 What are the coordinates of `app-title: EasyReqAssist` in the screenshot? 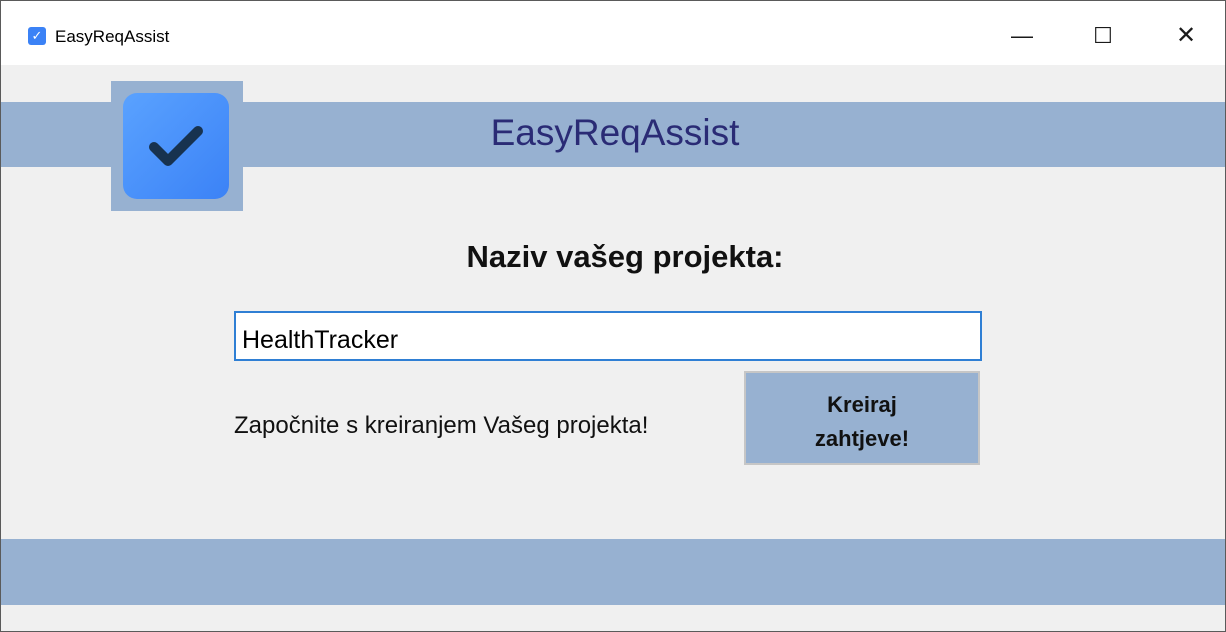 It's located at (613, 133).